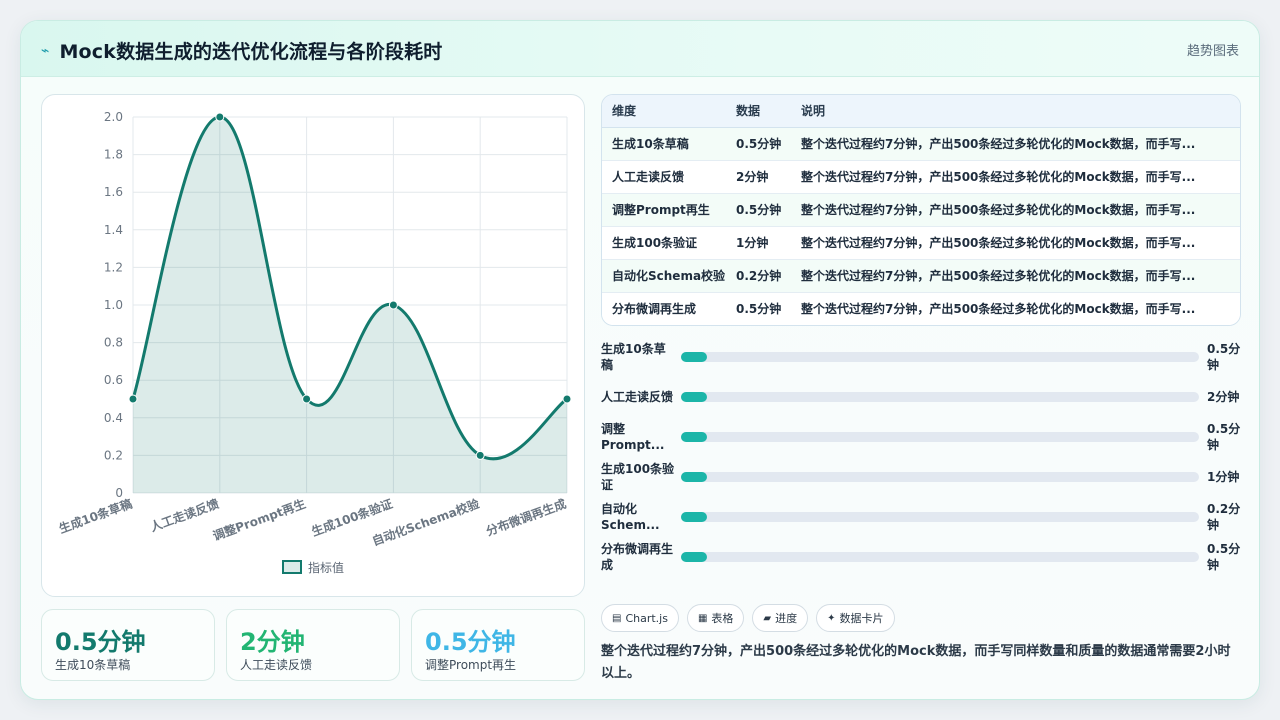 The width and height of the screenshot is (1280, 720). Describe the element at coordinates (184, 515) in the screenshot. I see `x-tick-label: 人工走读反馈` at that location.